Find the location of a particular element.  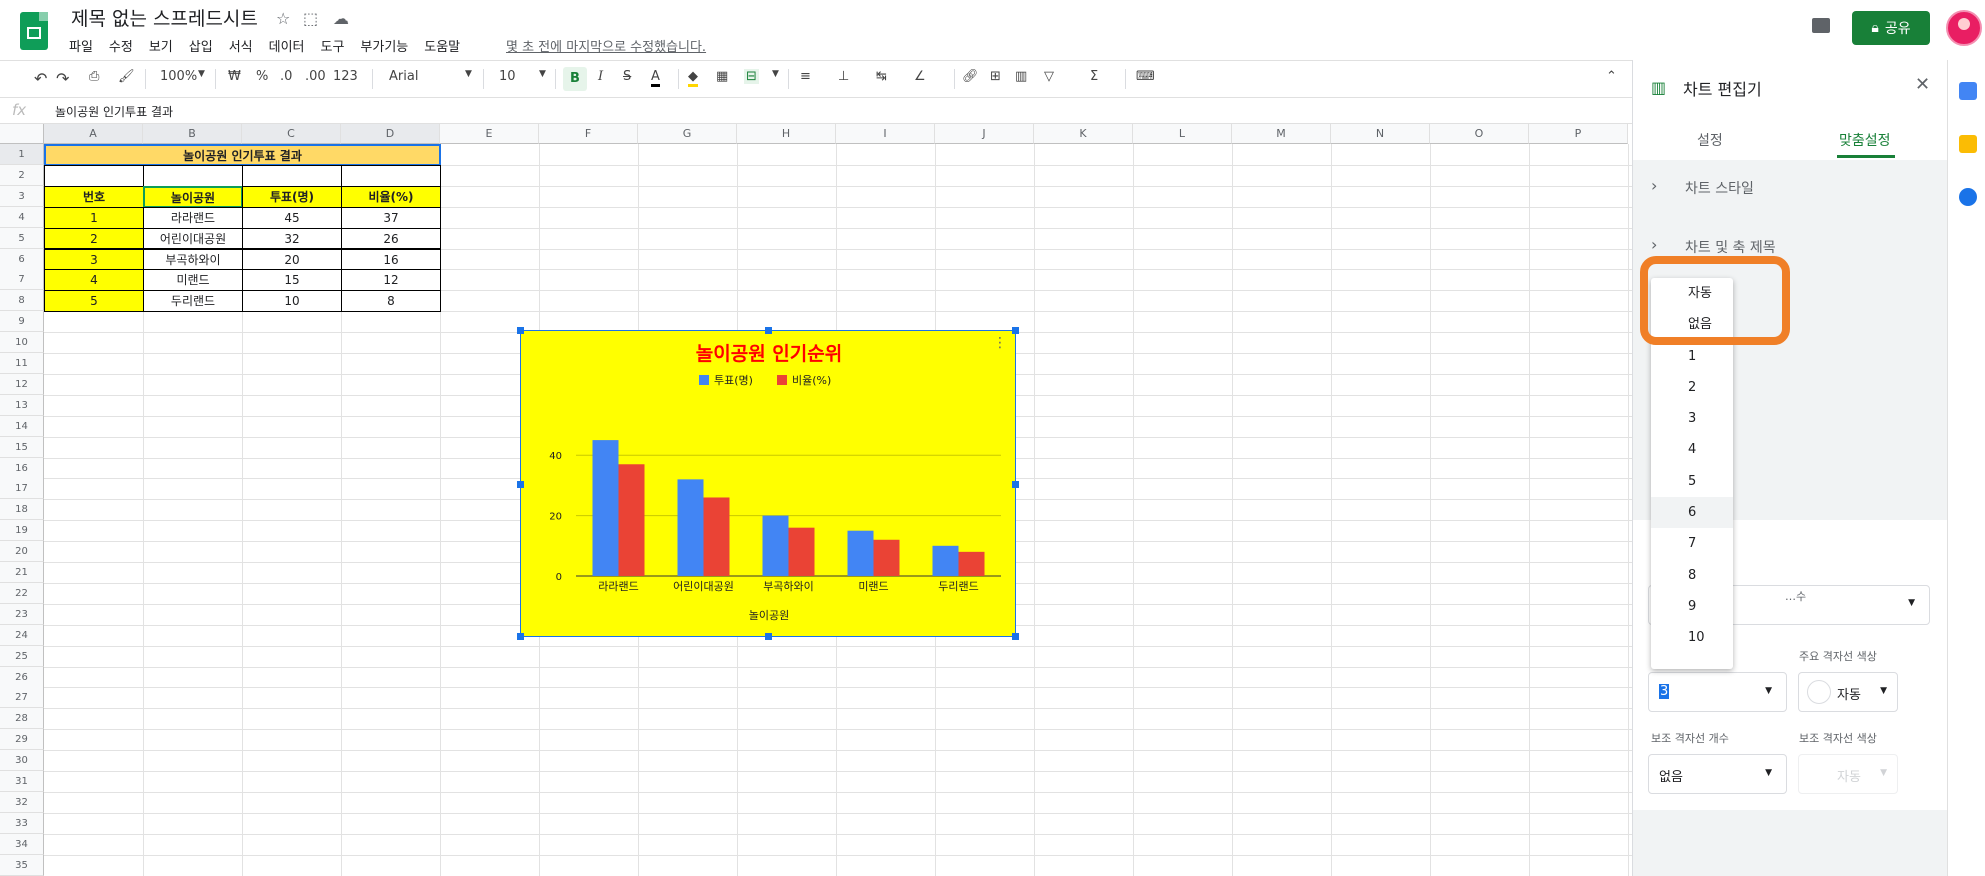

dropdown-option: 9 is located at coordinates (1692, 606).